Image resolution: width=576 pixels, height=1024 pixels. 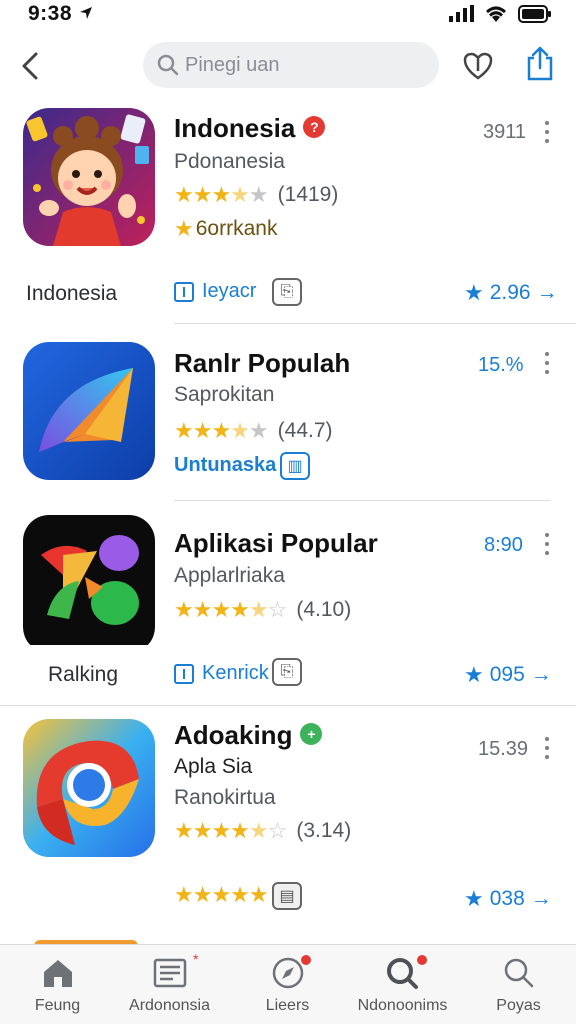 What do you see at coordinates (308, 194) in the screenshot?
I see `rating-count: (1419)` at bounding box center [308, 194].